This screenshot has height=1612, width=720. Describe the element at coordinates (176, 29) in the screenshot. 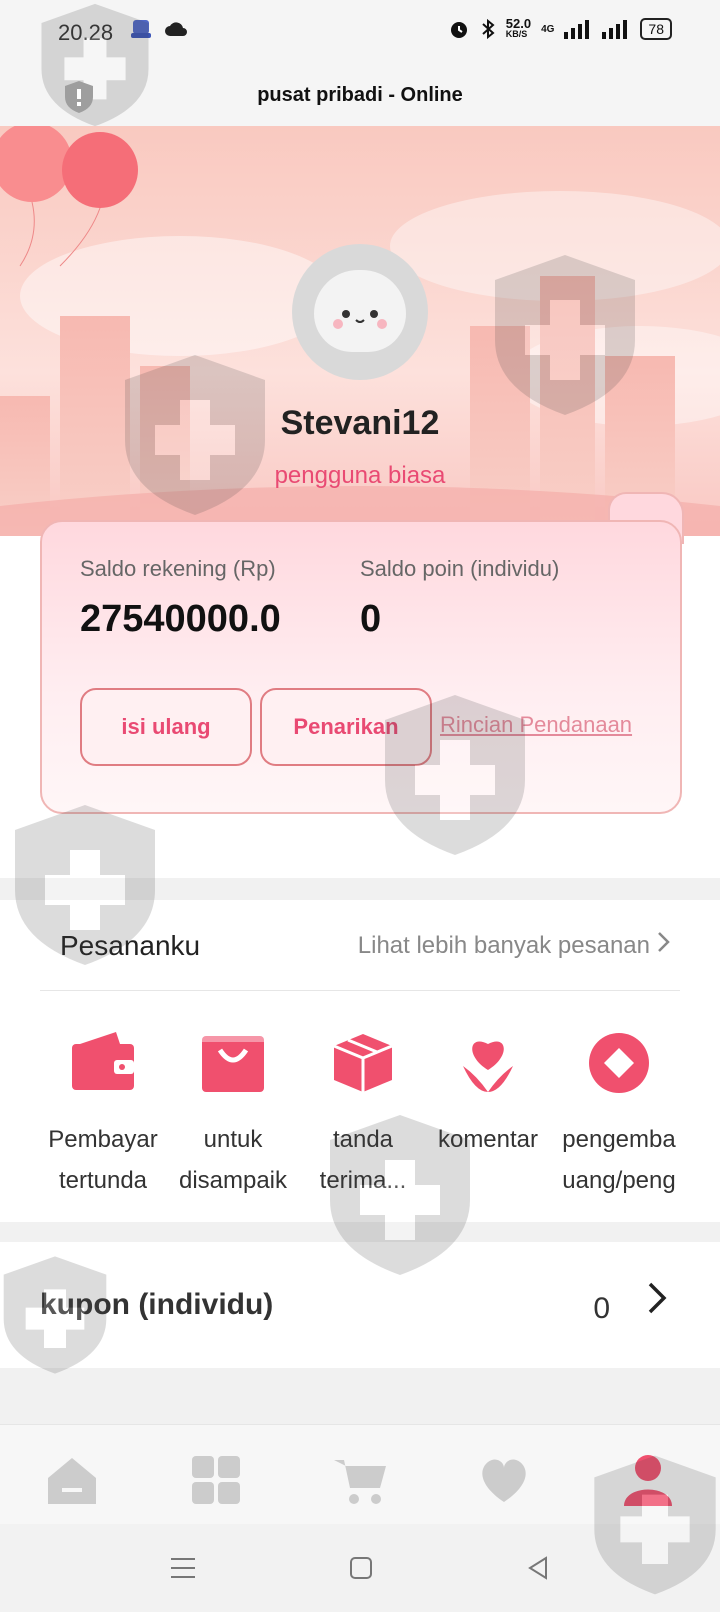

I see `cloud-icon` at that location.